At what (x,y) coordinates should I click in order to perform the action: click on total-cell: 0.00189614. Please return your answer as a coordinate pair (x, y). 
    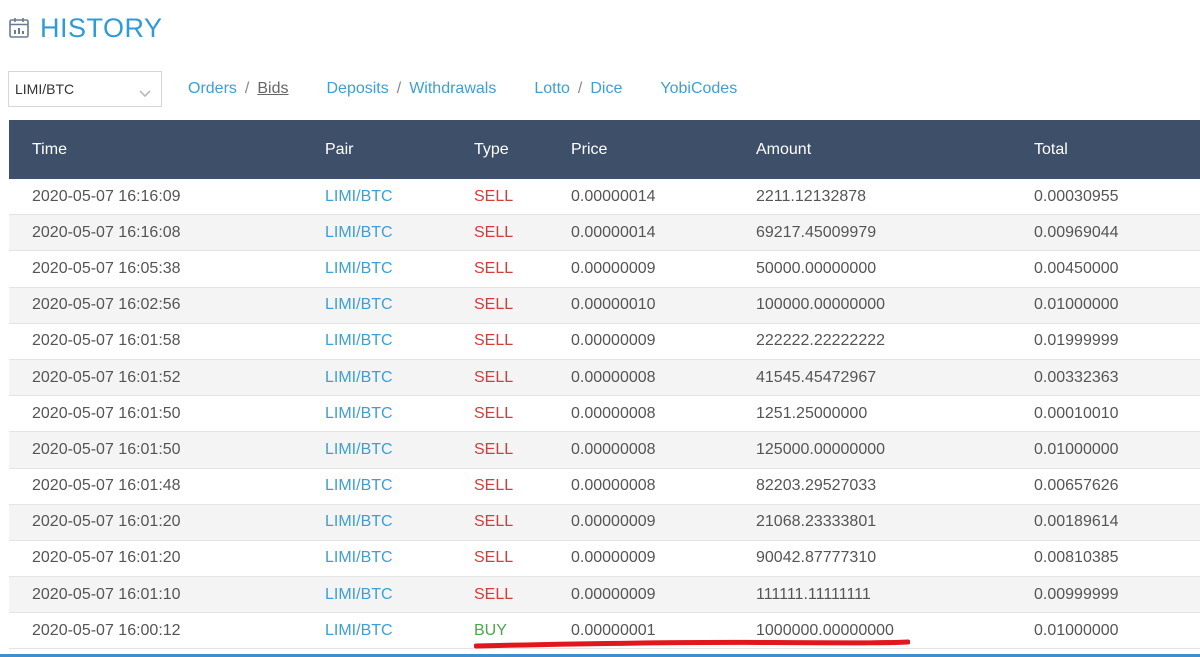
    Looking at the image, I should click on (1105, 522).